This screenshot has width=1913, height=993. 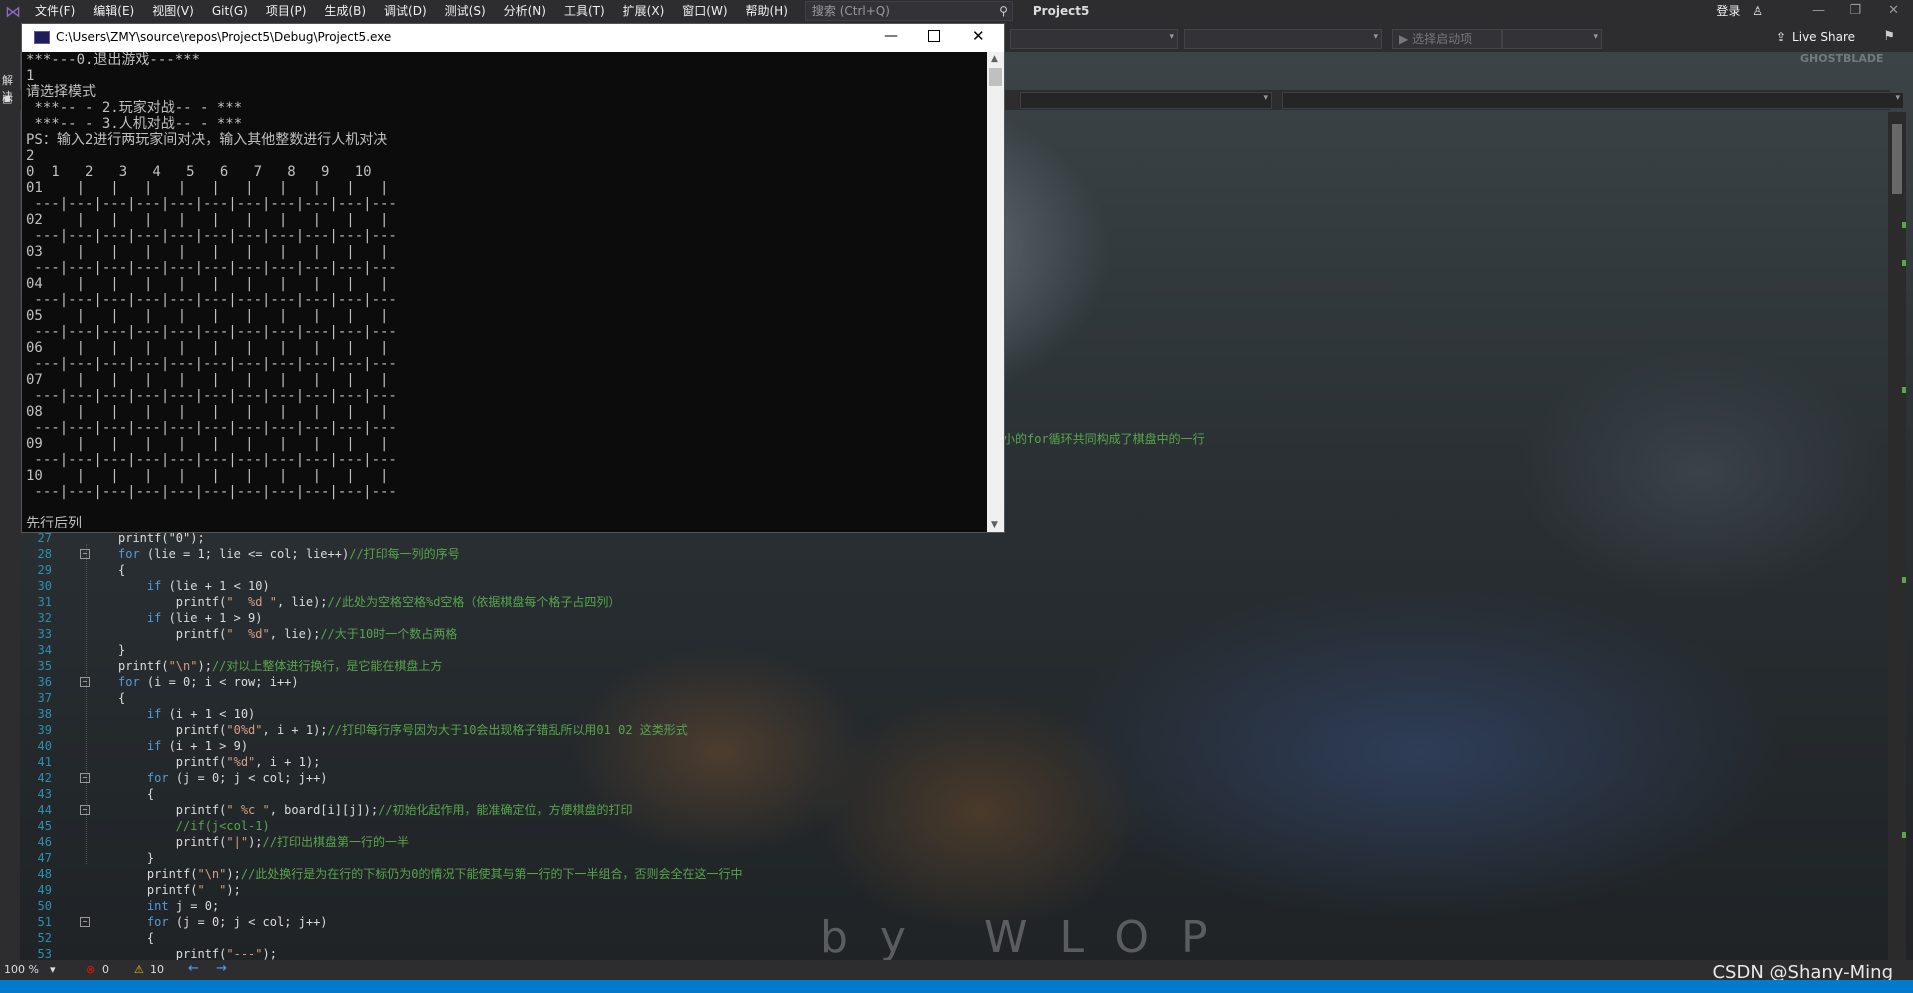 What do you see at coordinates (286, 11) in the screenshot?
I see `menu-item: 项目(P)` at bounding box center [286, 11].